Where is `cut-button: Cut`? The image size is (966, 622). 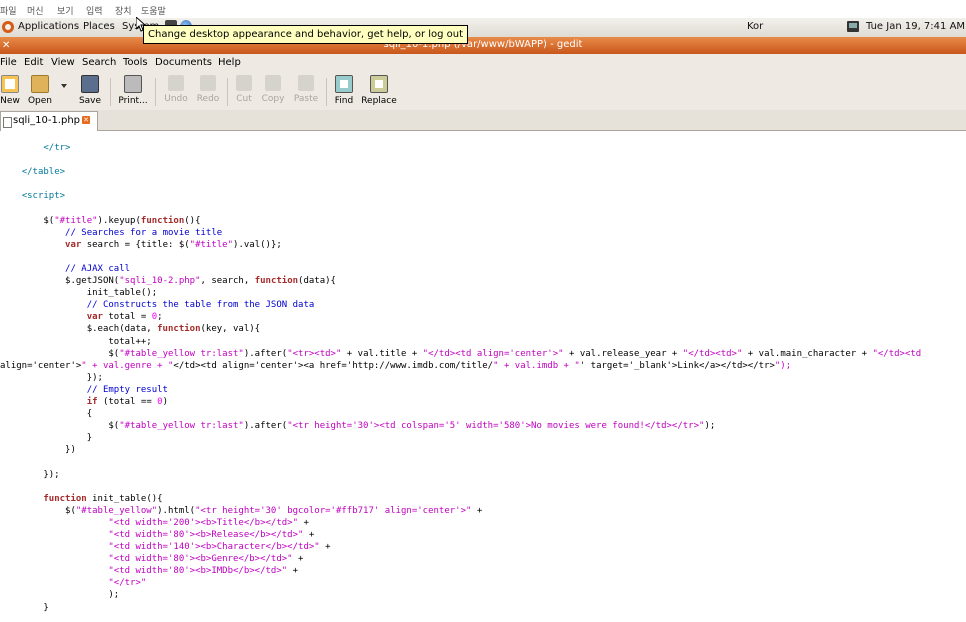
cut-button: Cut is located at coordinates (244, 92).